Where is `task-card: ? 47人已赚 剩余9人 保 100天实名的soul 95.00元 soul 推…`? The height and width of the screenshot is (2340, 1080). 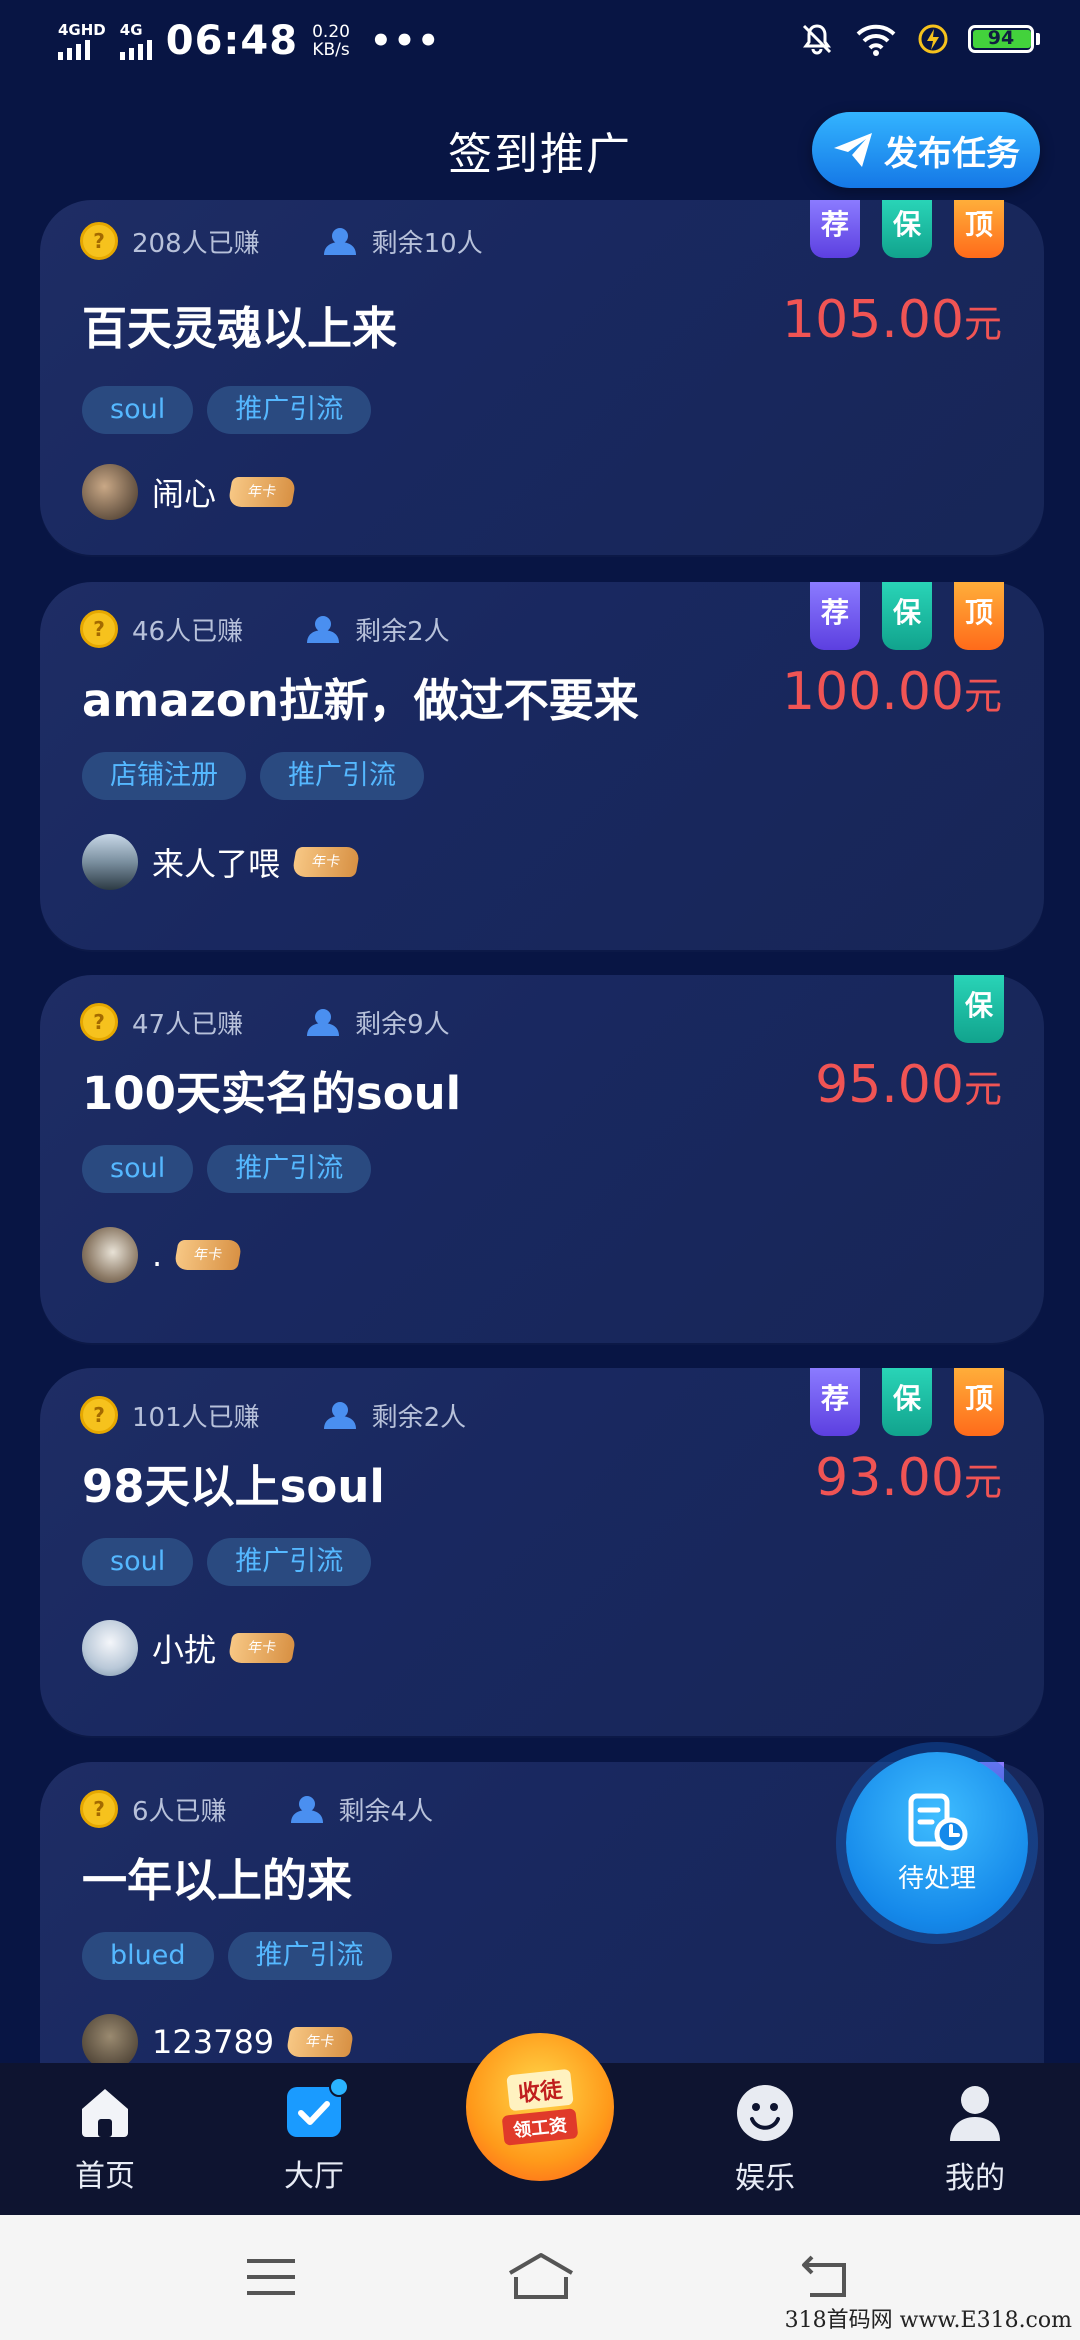
task-card: ? 47人已赚 剩余9人 保 100天实名的soul 95.00元 soul 推… is located at coordinates (542, 1159).